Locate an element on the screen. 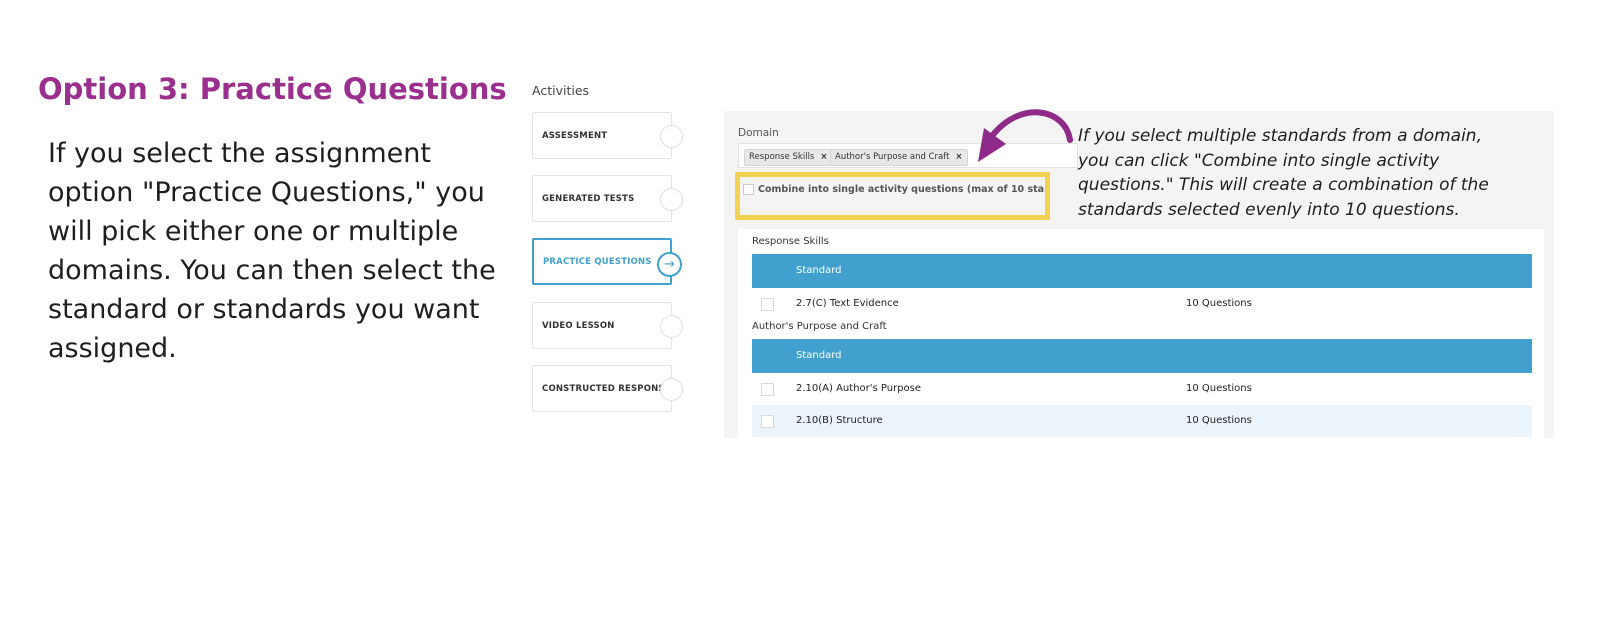  curved-arrow-icon is located at coordinates (1025, 135).